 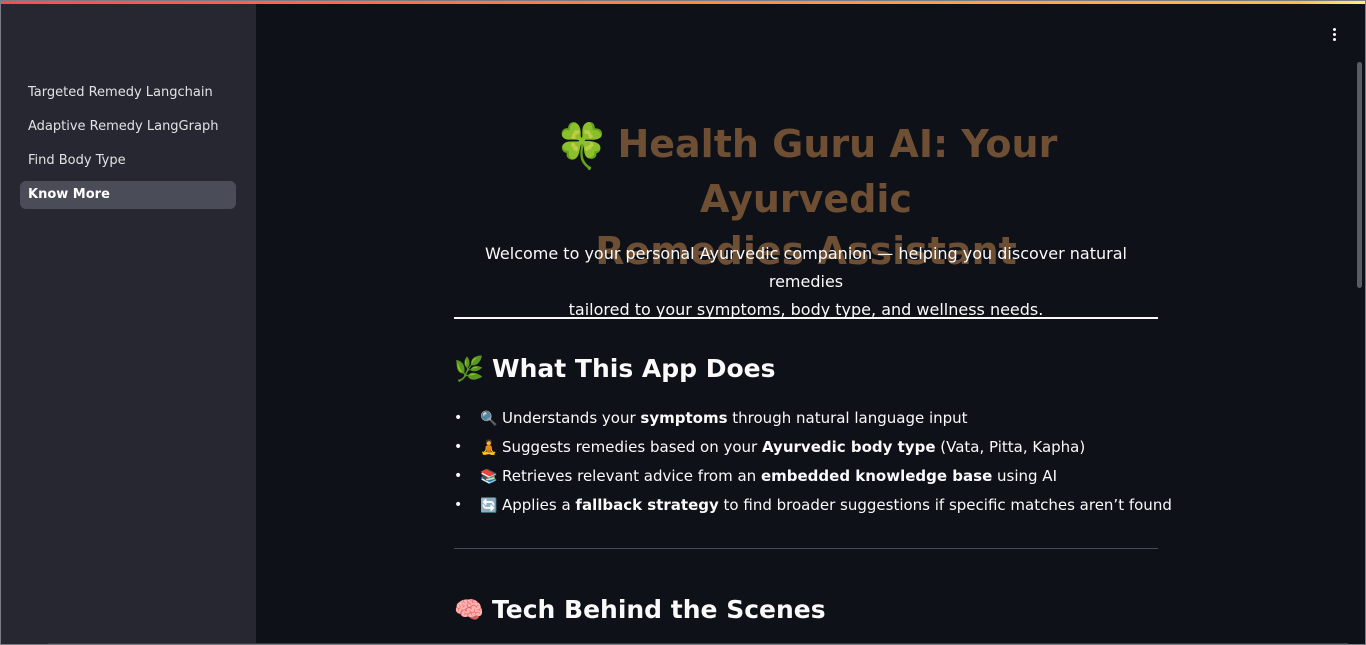 I want to click on scrollbar, so click(x=1359, y=175).